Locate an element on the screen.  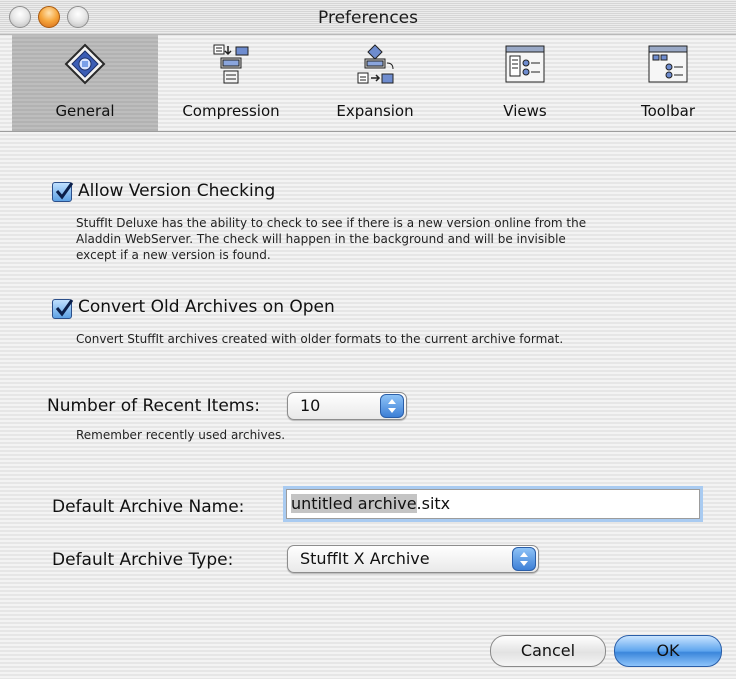
toolbar-icon is located at coordinates (668, 64).